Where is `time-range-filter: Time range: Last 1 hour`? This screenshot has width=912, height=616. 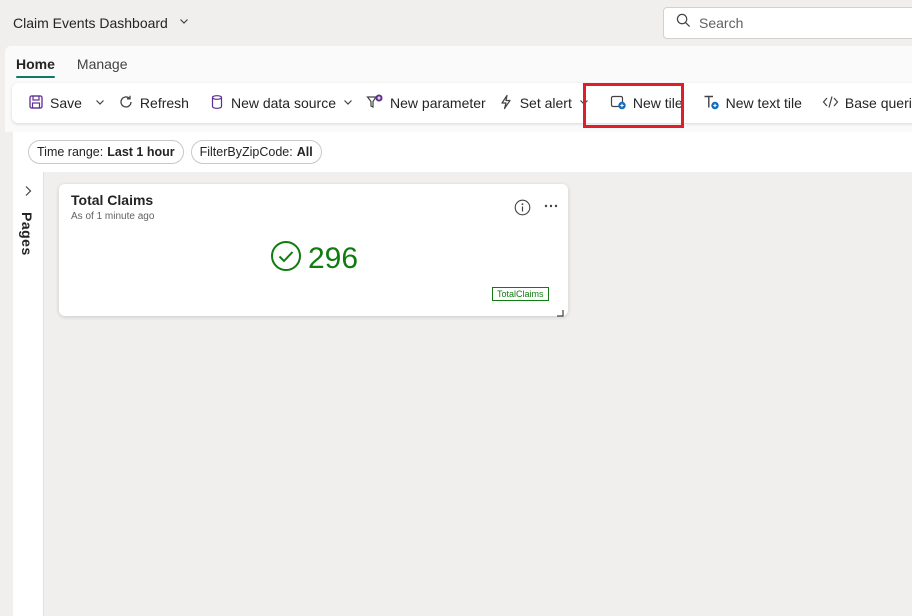 time-range-filter: Time range: Last 1 hour is located at coordinates (106, 152).